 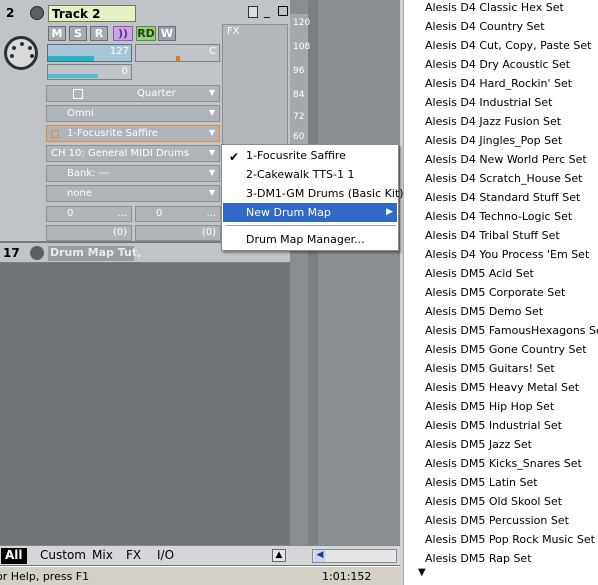 What do you see at coordinates (178, 233) in the screenshot?
I see `pan-trim-field: (0)` at bounding box center [178, 233].